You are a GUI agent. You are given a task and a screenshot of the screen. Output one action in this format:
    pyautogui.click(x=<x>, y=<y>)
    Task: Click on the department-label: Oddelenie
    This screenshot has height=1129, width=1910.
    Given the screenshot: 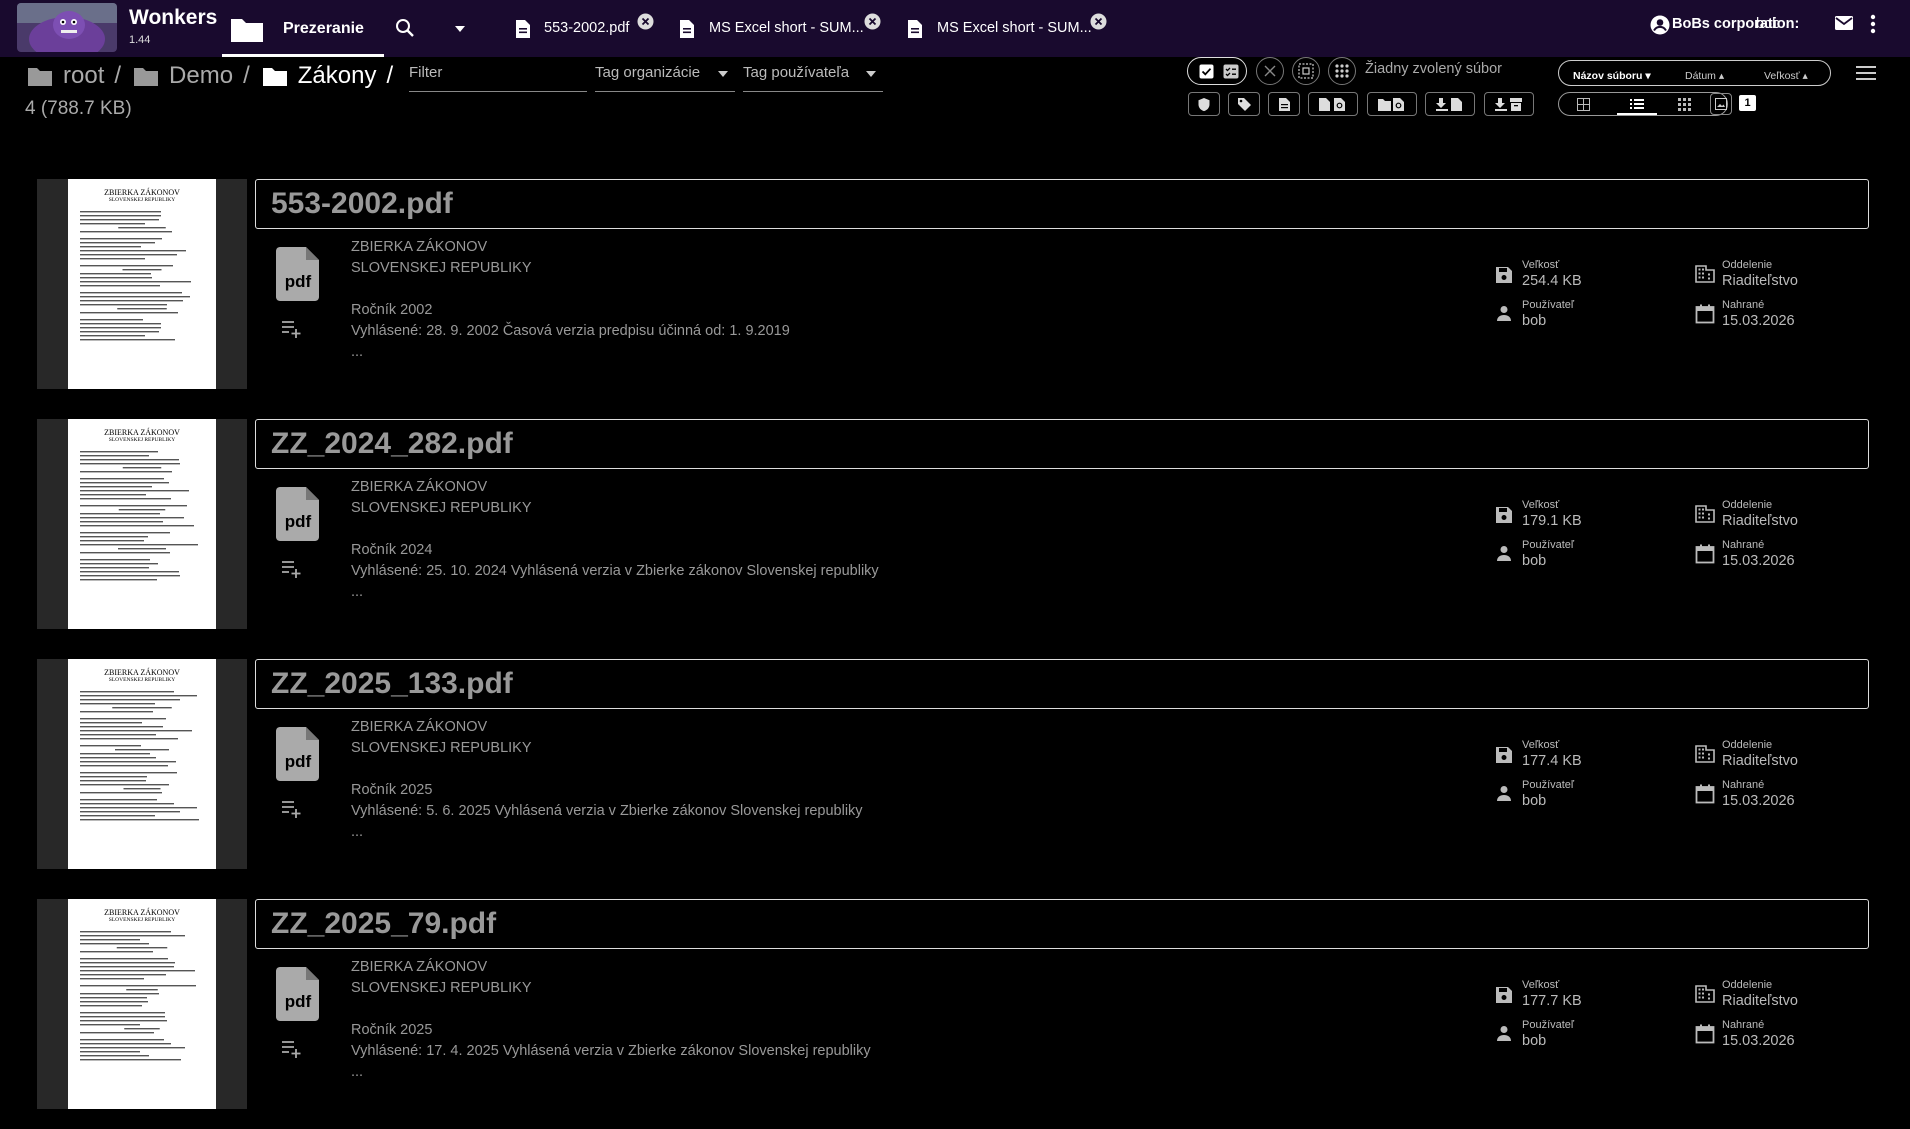 What is the action you would take?
    pyautogui.click(x=1747, y=265)
    